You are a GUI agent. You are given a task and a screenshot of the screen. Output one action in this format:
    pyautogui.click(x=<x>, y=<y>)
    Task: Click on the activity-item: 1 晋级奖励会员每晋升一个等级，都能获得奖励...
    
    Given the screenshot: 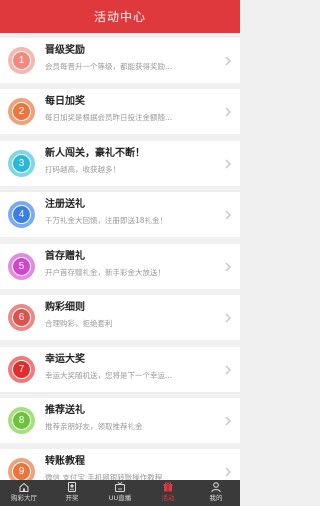 What is the action you would take?
    pyautogui.click(x=120, y=60)
    